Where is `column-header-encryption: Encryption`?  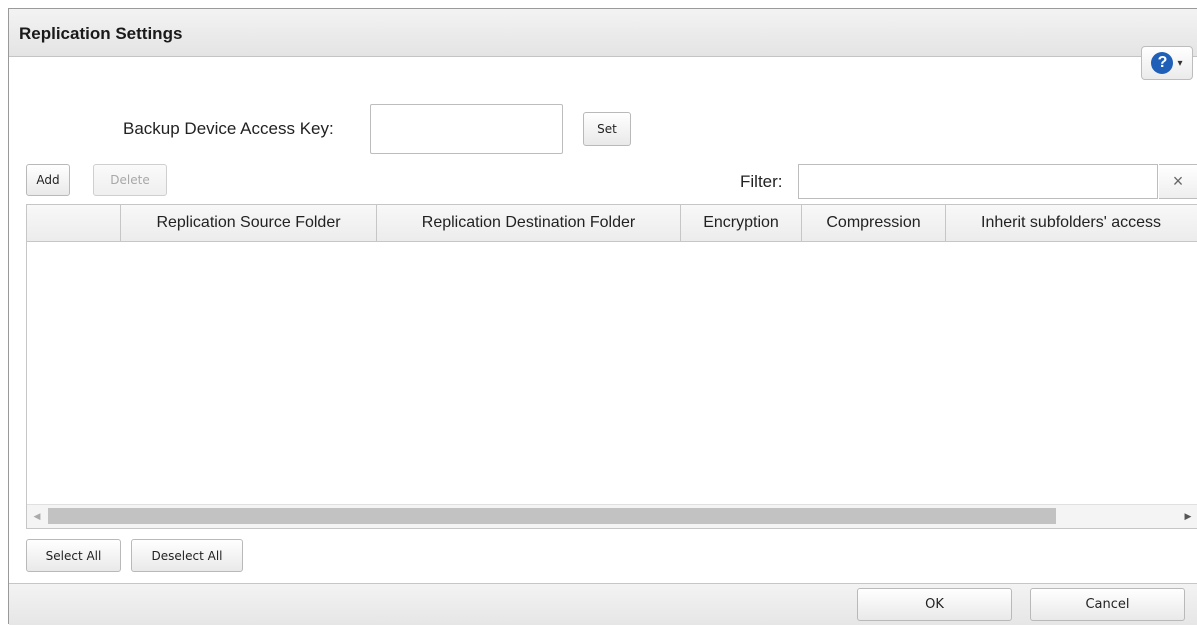 column-header-encryption: Encryption is located at coordinates (741, 223).